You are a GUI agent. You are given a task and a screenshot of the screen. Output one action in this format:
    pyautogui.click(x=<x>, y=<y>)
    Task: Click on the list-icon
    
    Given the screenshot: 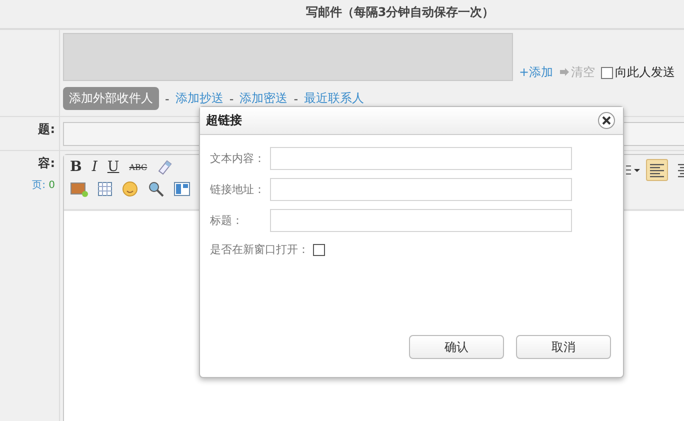 What is the action you would take?
    pyautogui.click(x=633, y=170)
    